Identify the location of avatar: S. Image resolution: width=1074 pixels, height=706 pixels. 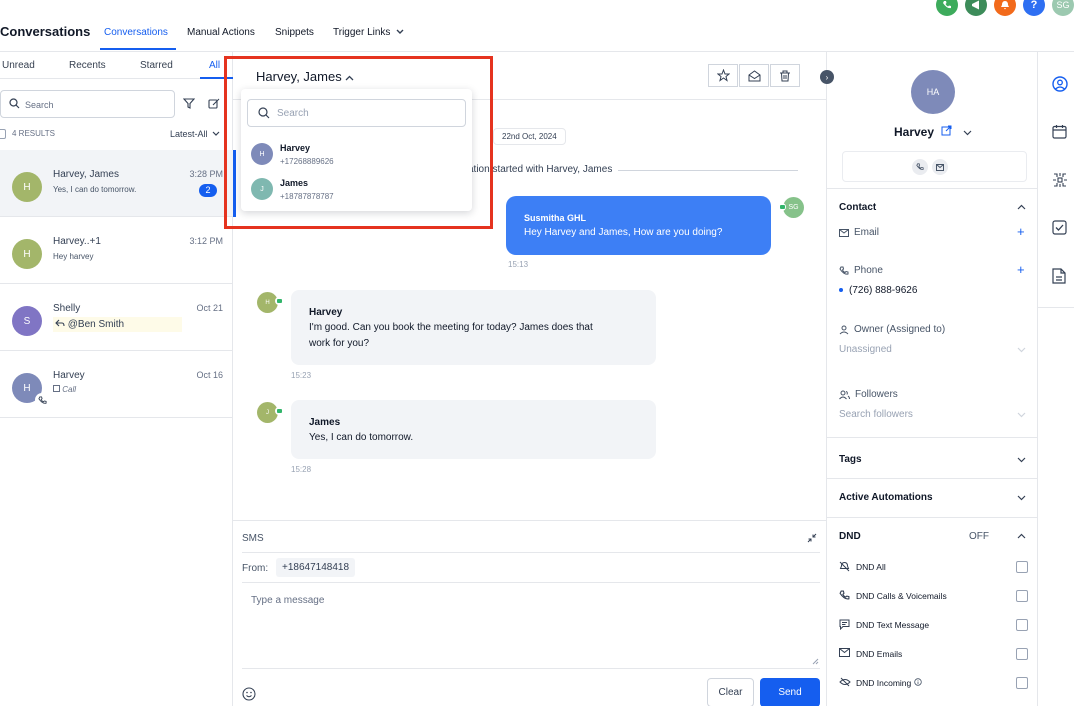
(27, 321).